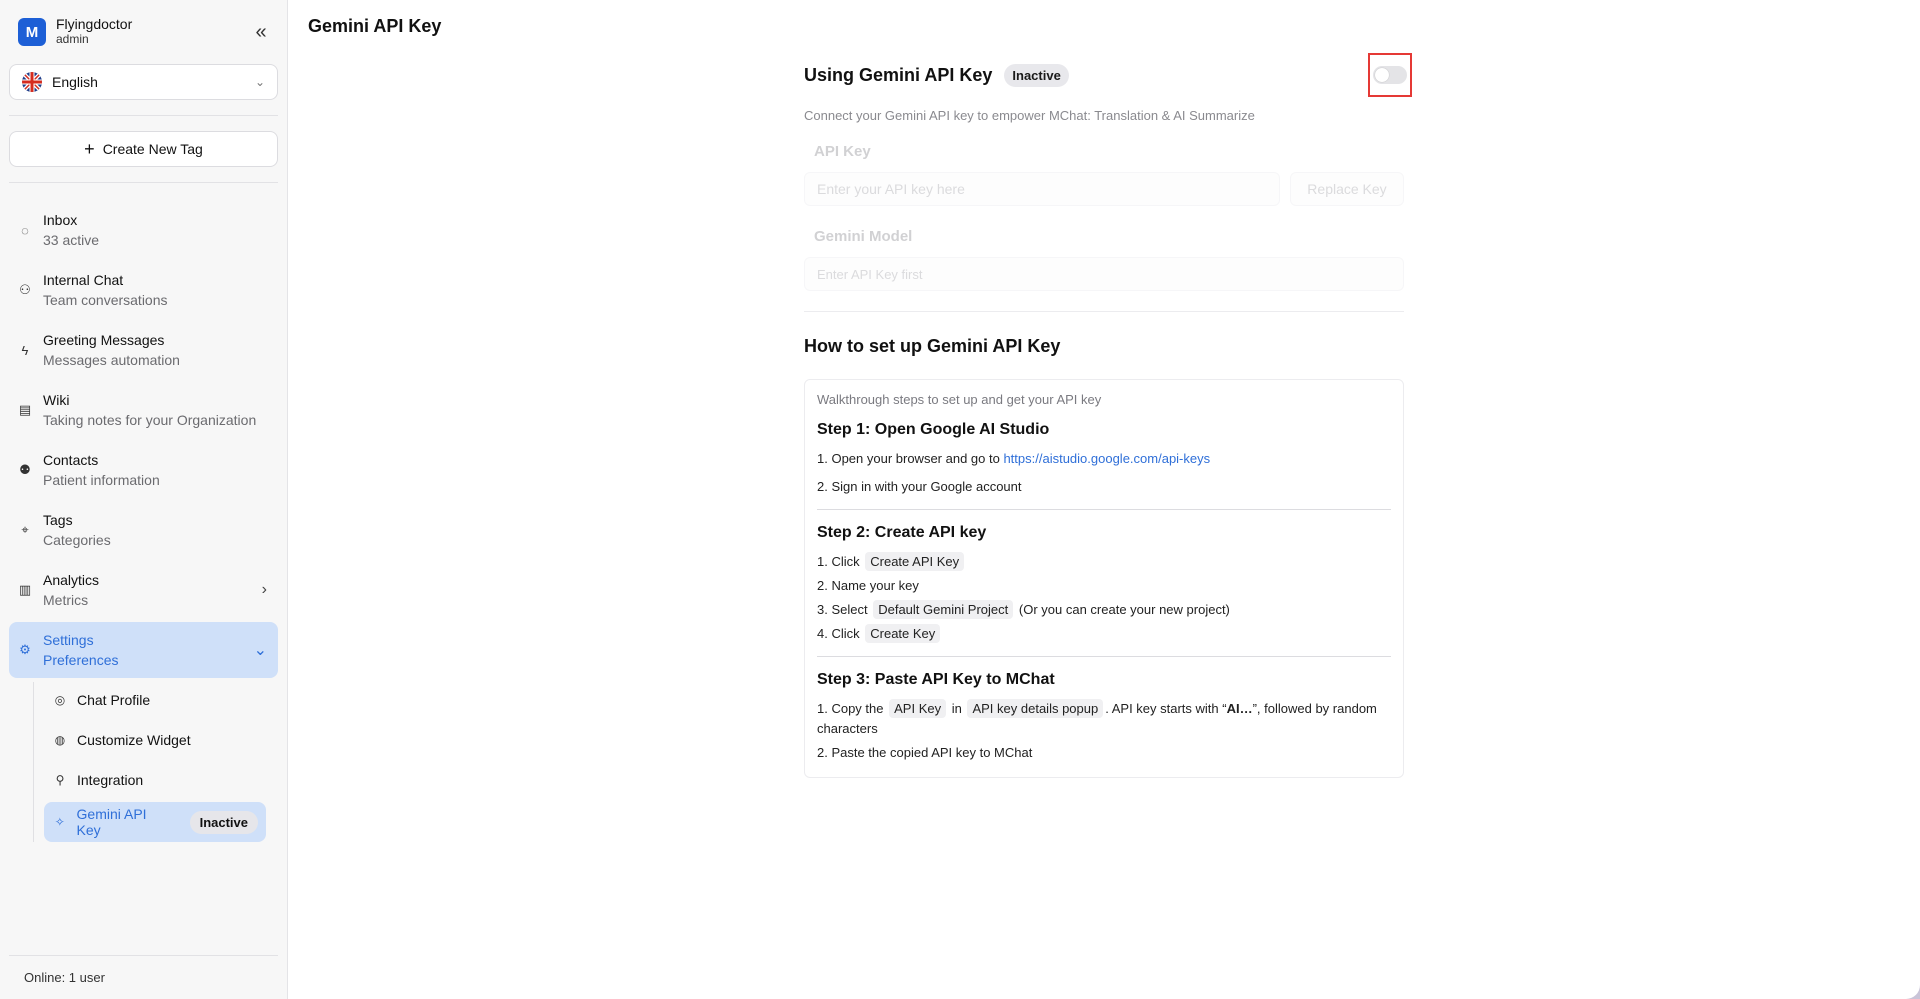 This screenshot has width=1920, height=999. Describe the element at coordinates (25, 230) in the screenshot. I see `chat-bubble-icon: ◌` at that location.